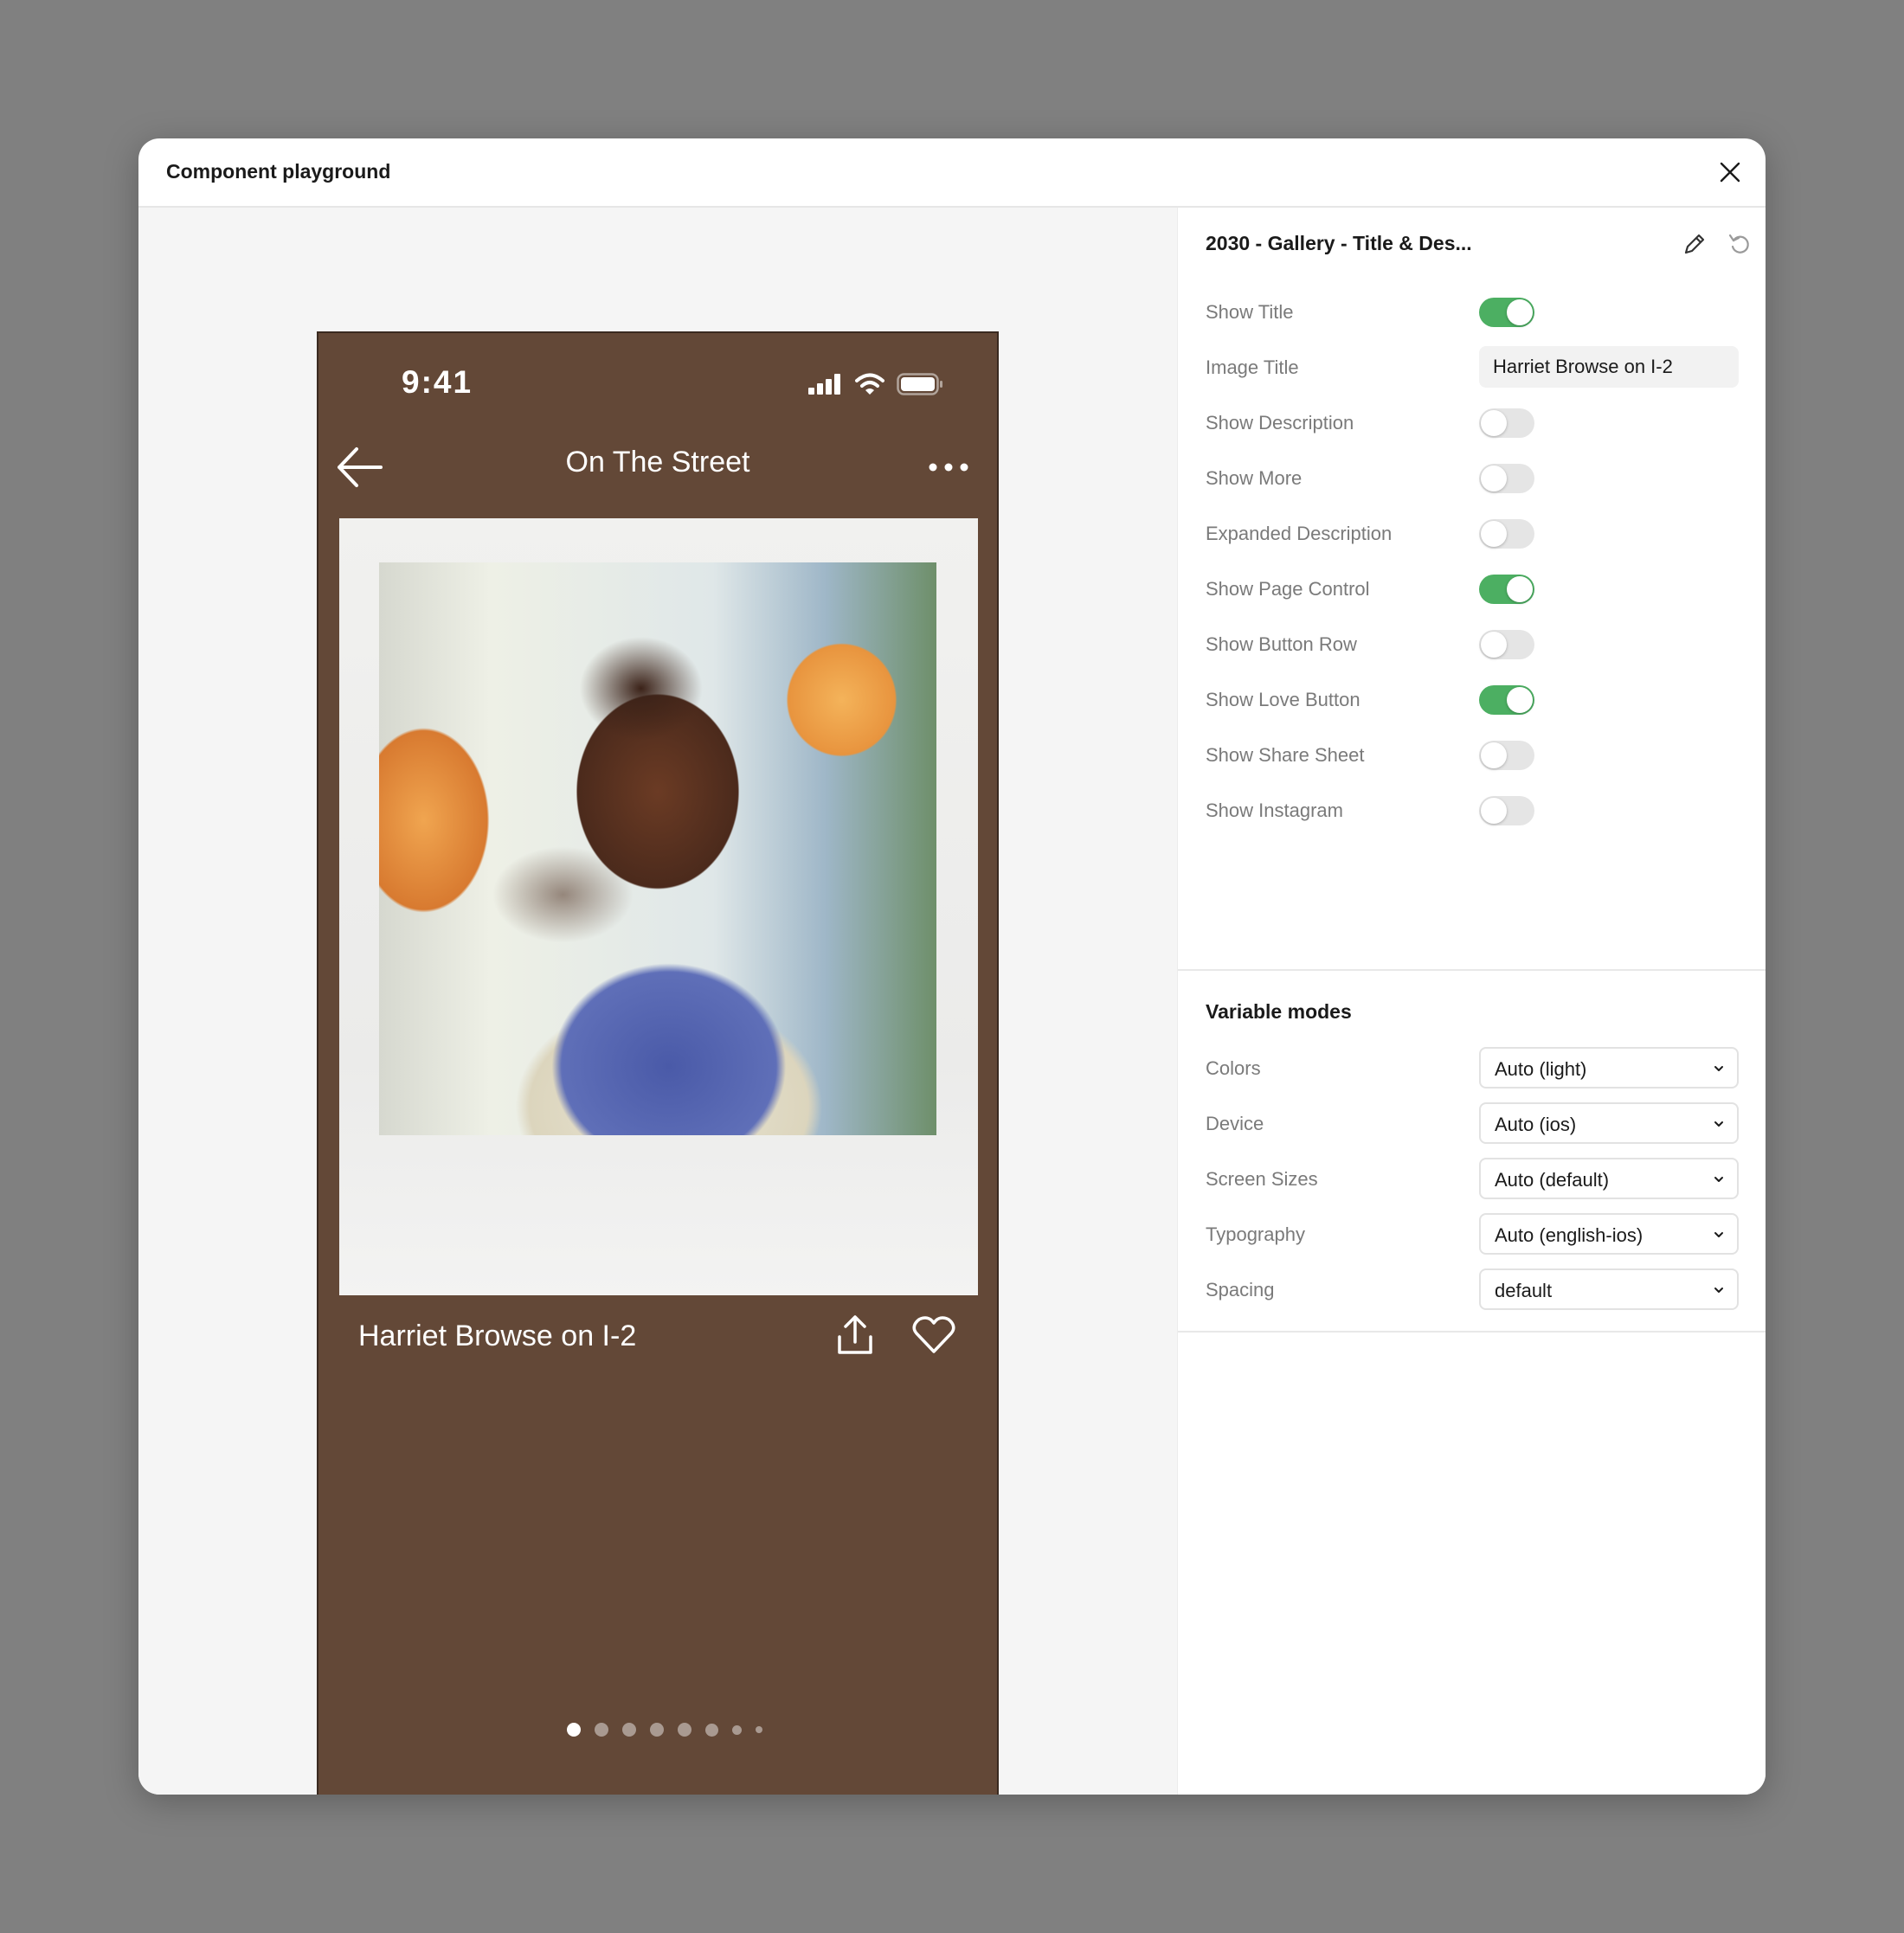 The height and width of the screenshot is (1933, 1904). I want to click on show-instagram-toggle, so click(1506, 811).